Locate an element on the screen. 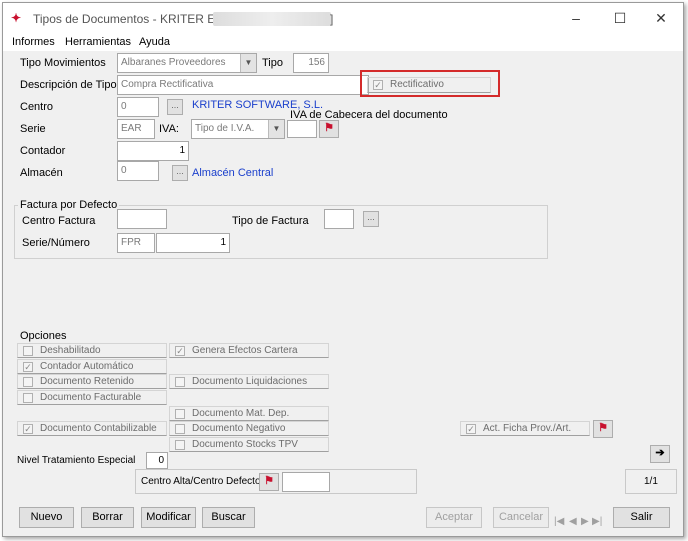 This screenshot has height=541, width=688. window-title-suffix: ] is located at coordinates (332, 19).